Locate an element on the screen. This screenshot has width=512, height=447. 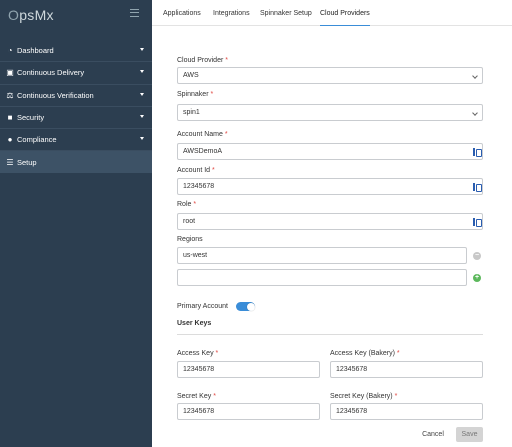
region-field is located at coordinates (322, 277).